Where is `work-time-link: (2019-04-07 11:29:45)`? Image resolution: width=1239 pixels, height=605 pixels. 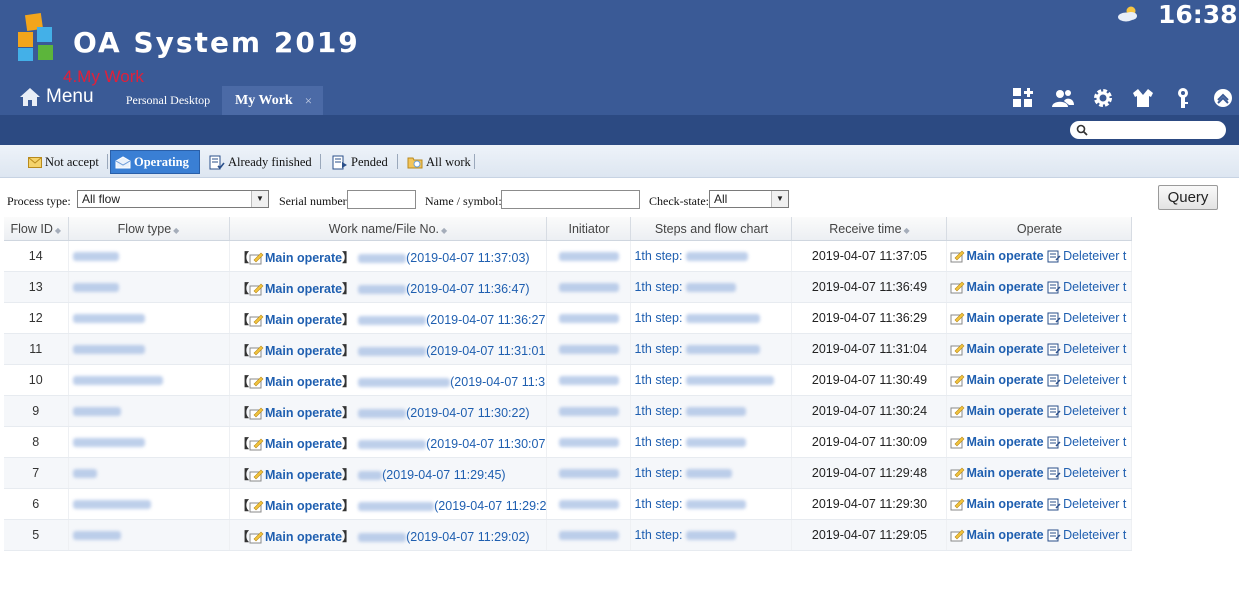
work-time-link: (2019-04-07 11:29:45) is located at coordinates (443, 475).